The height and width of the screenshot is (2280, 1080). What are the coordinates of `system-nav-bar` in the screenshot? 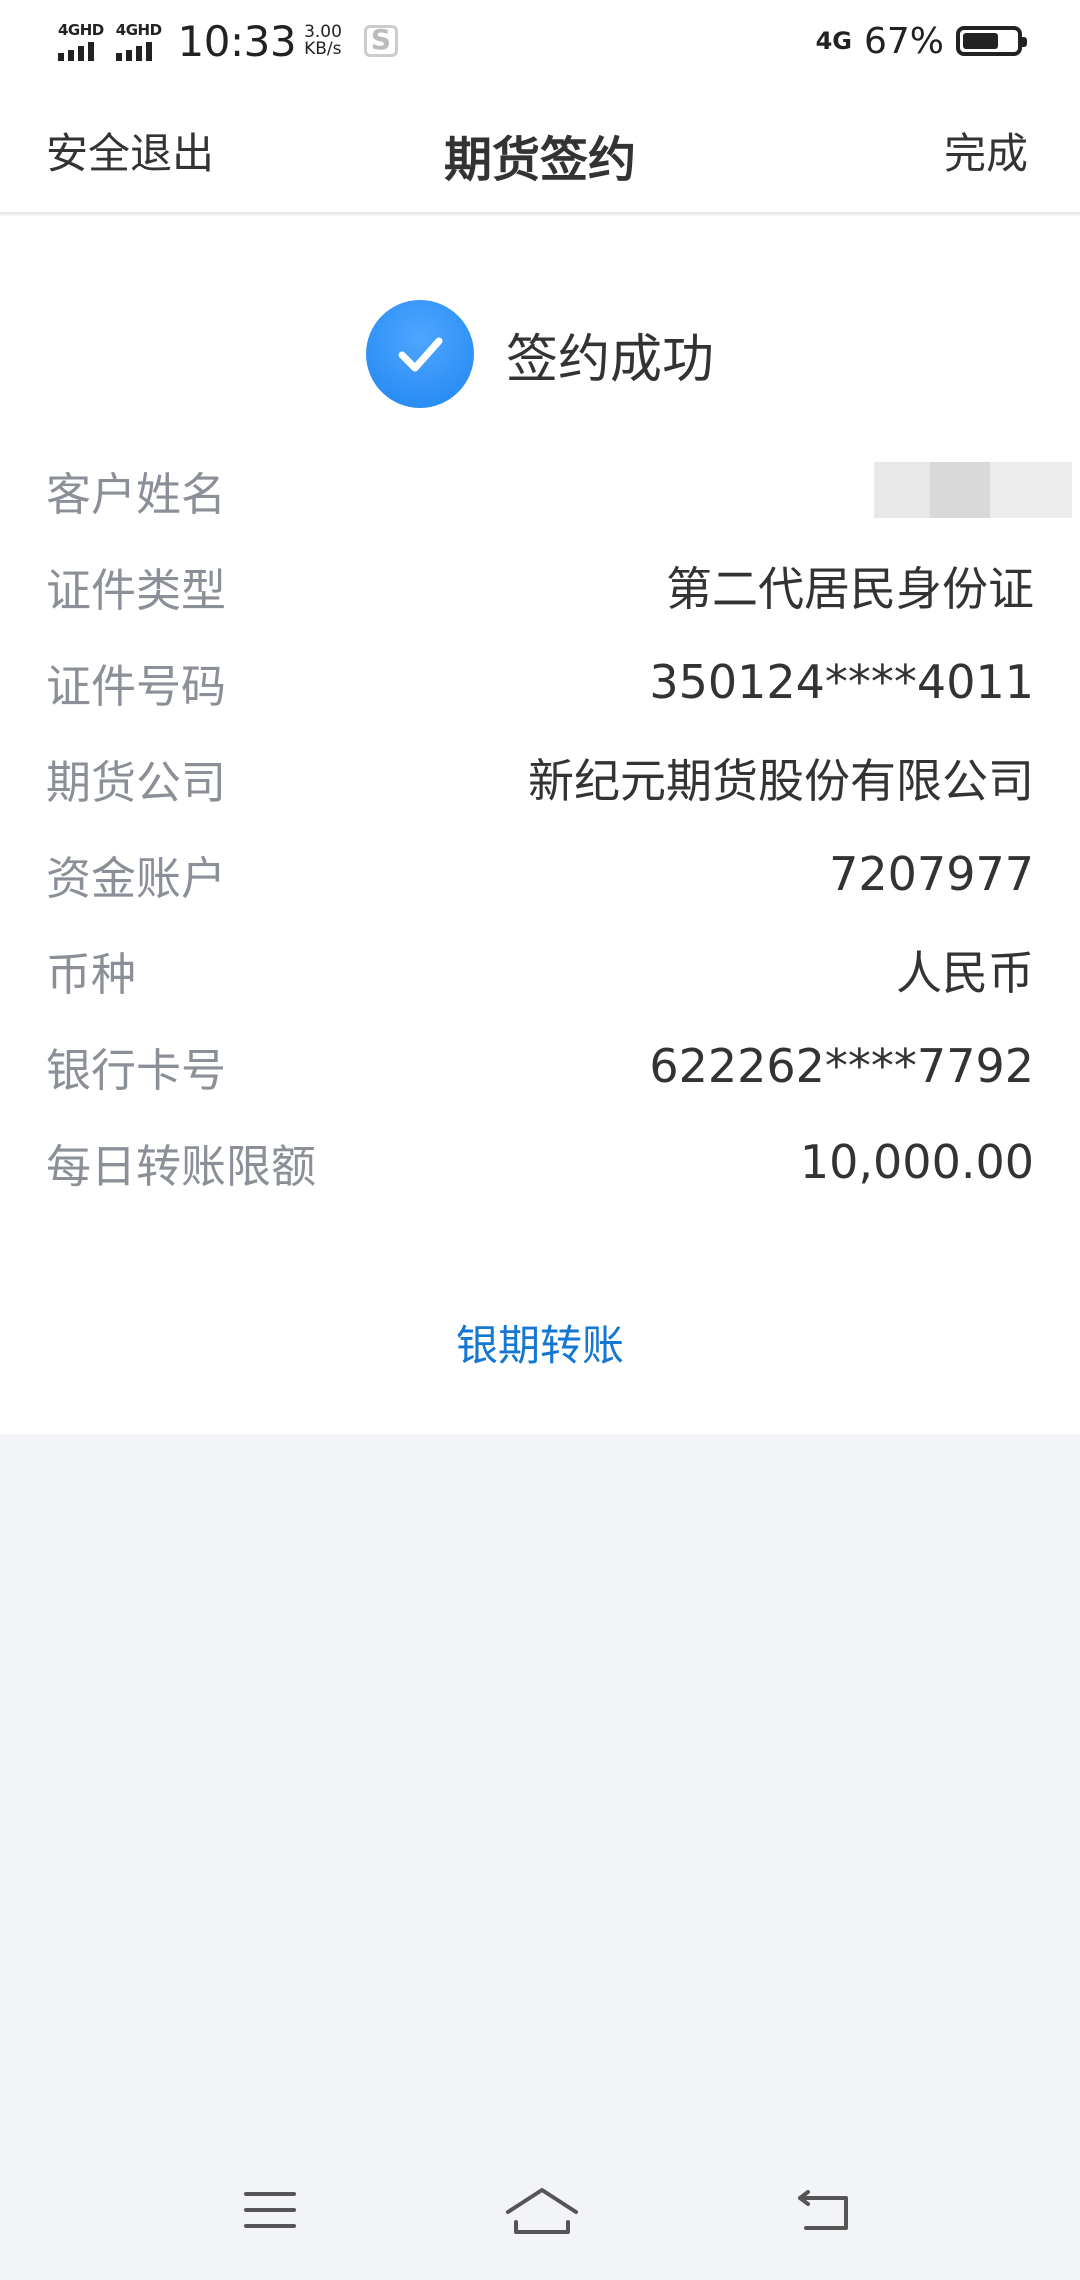 It's located at (540, 2220).